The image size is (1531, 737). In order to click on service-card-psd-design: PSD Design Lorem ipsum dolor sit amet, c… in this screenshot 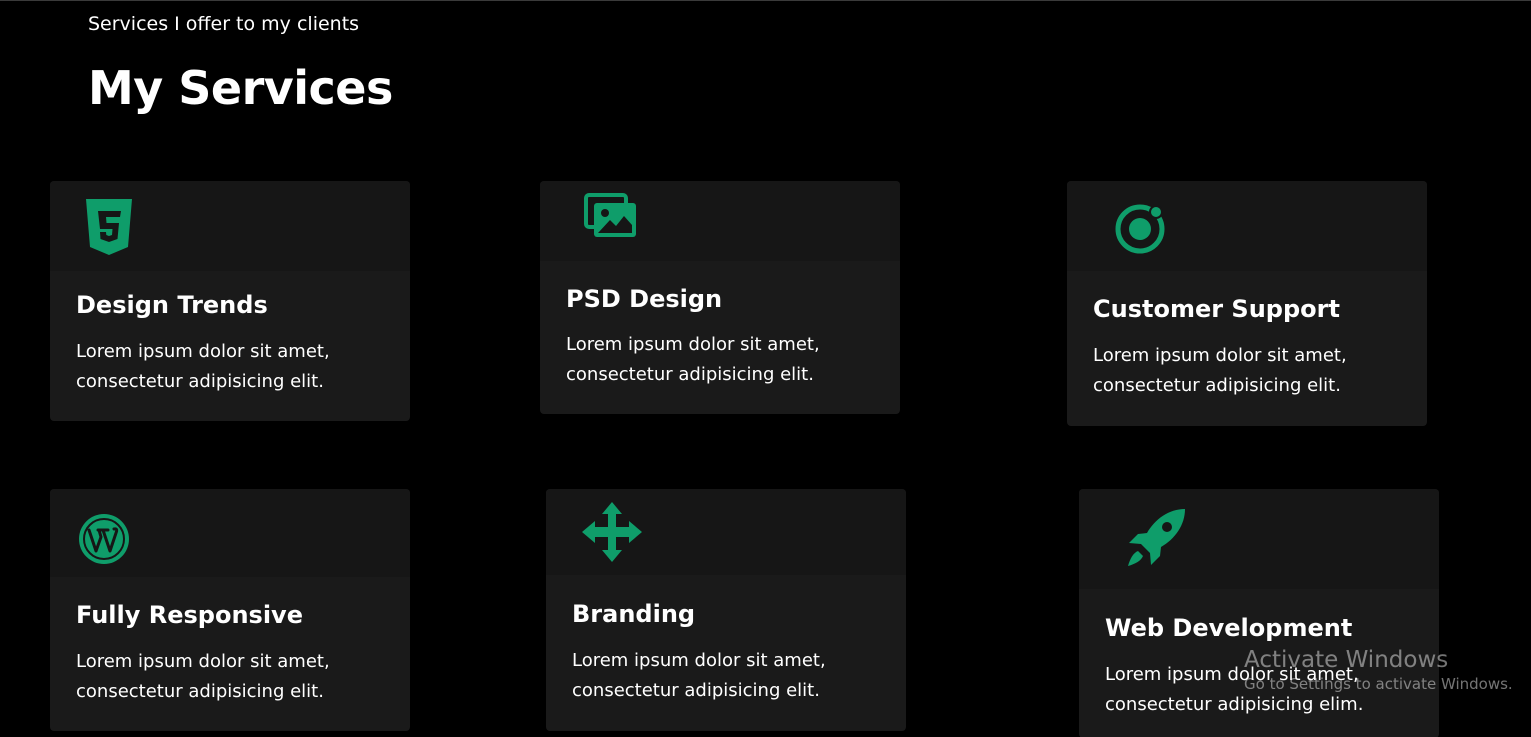, I will do `click(720, 297)`.